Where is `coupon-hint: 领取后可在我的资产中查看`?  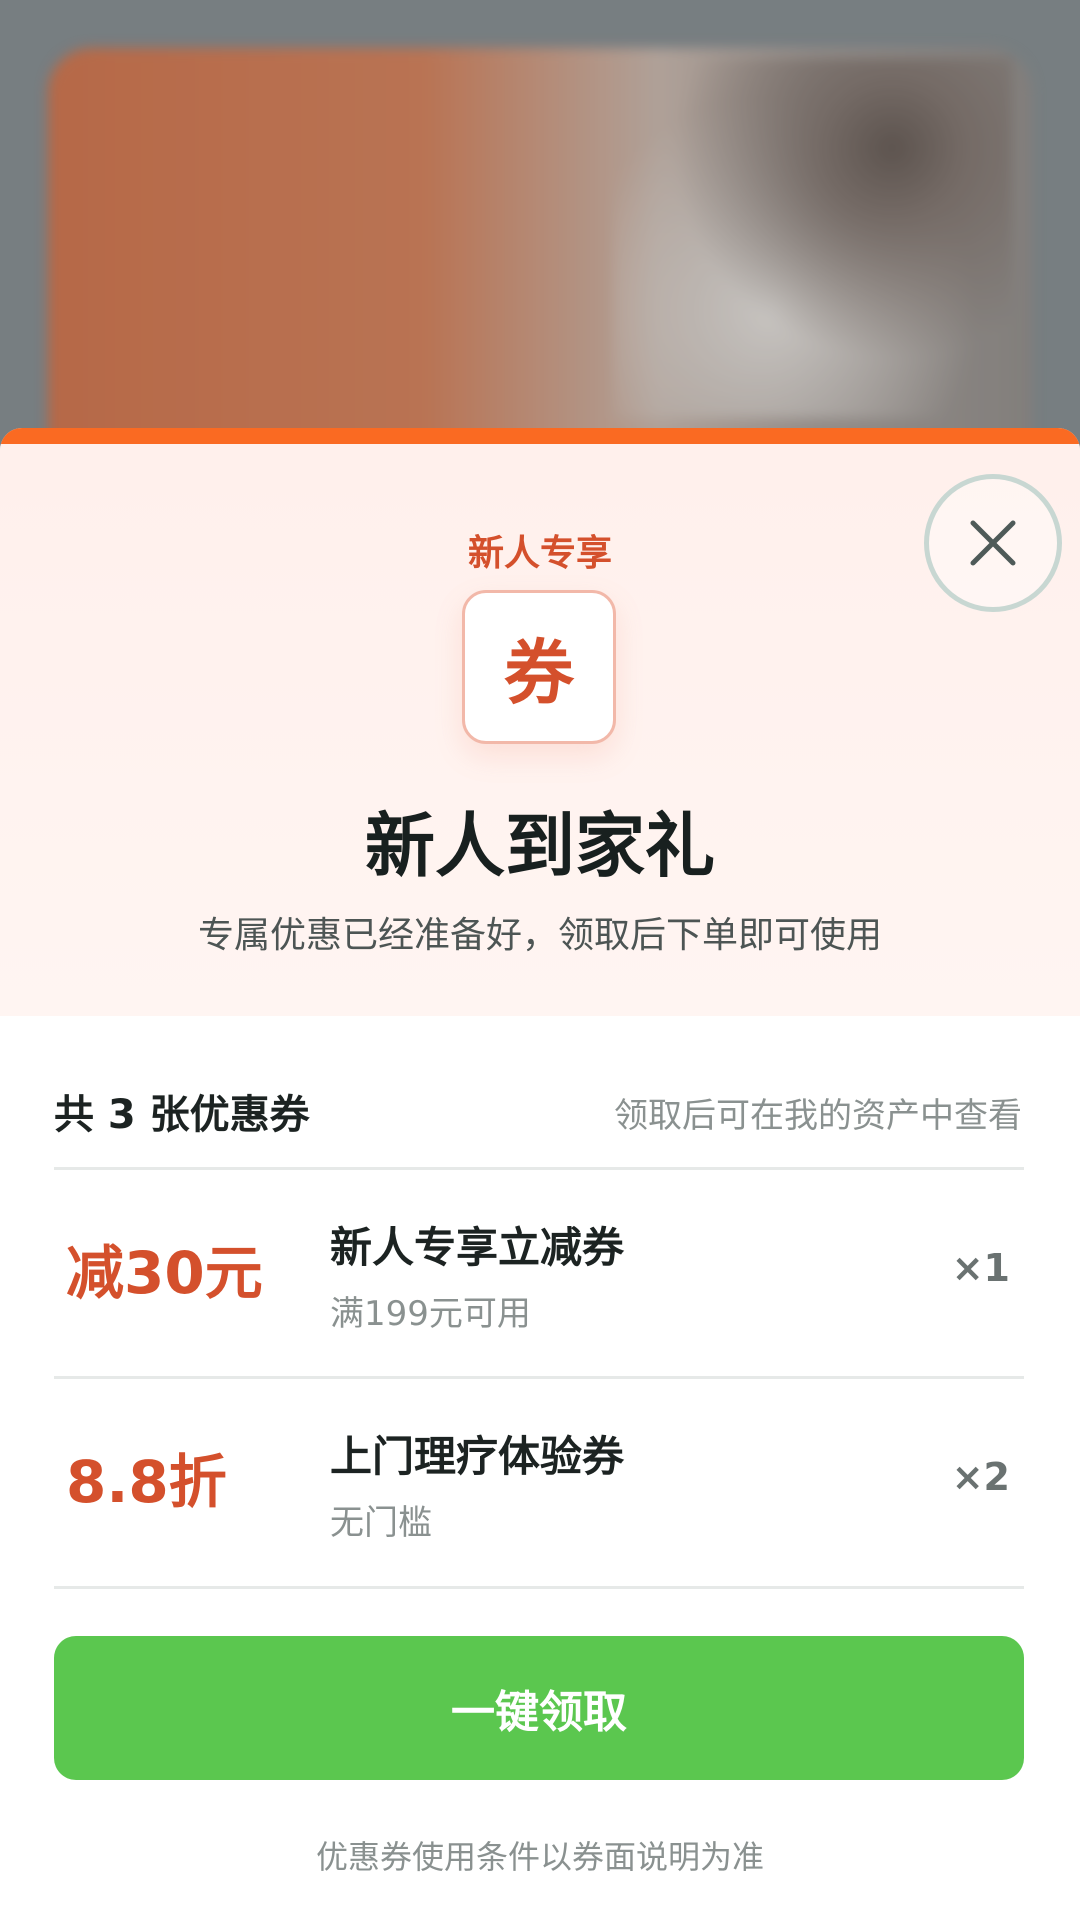 coupon-hint: 领取后可在我的资产中查看 is located at coordinates (818, 1116).